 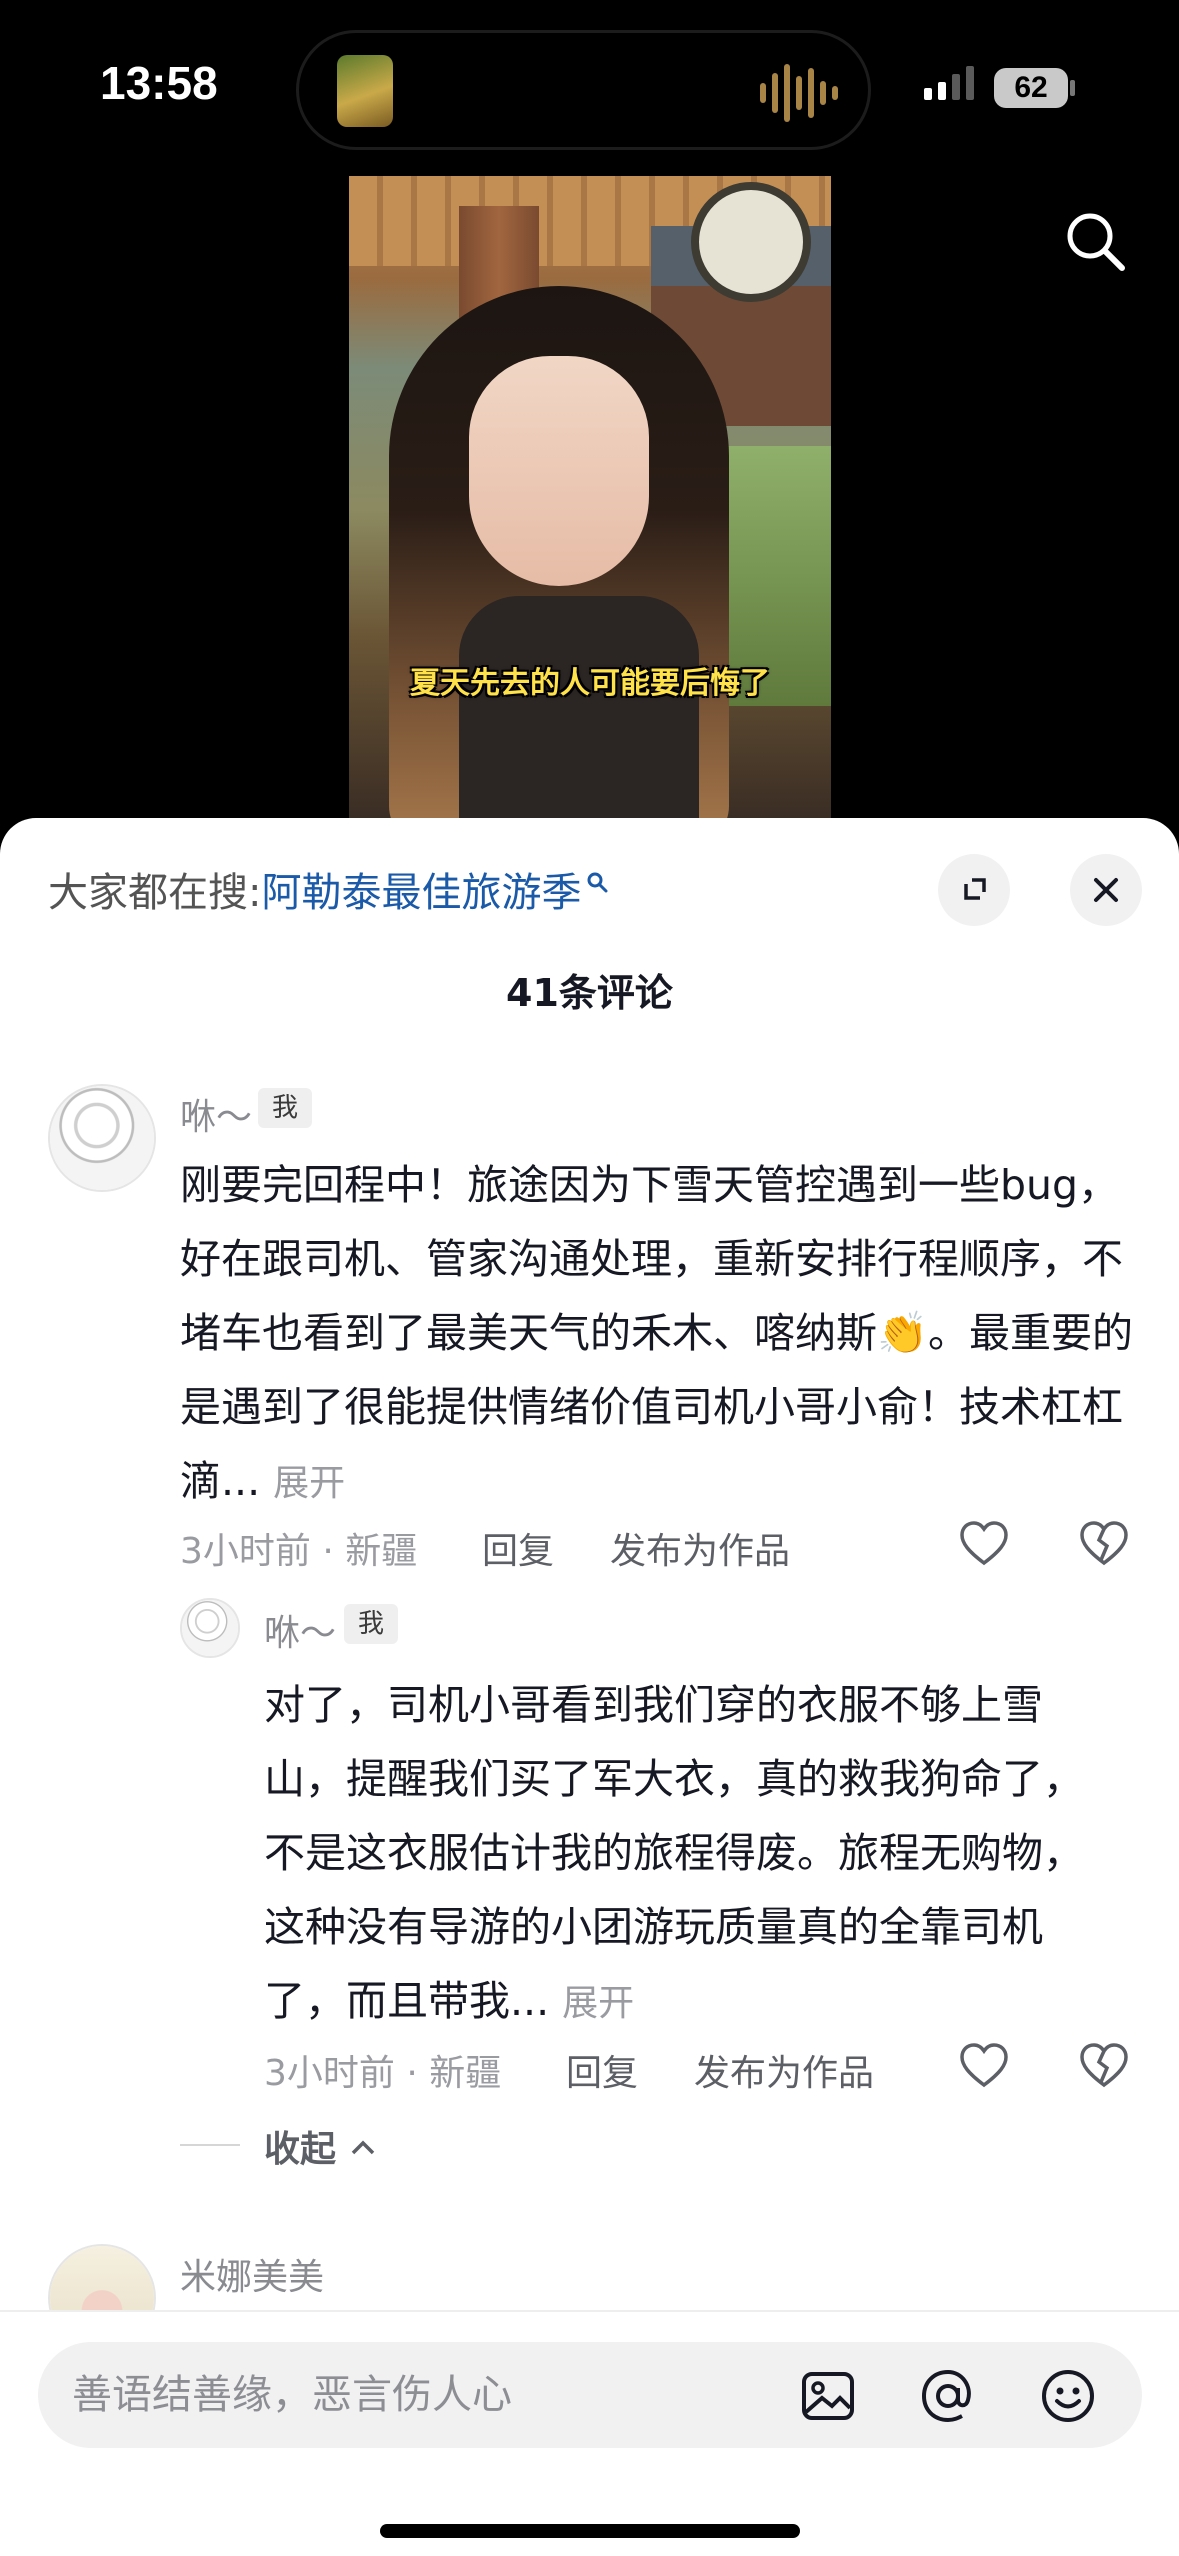 I want to click on comment-input-pill, so click(x=590, y=2395).